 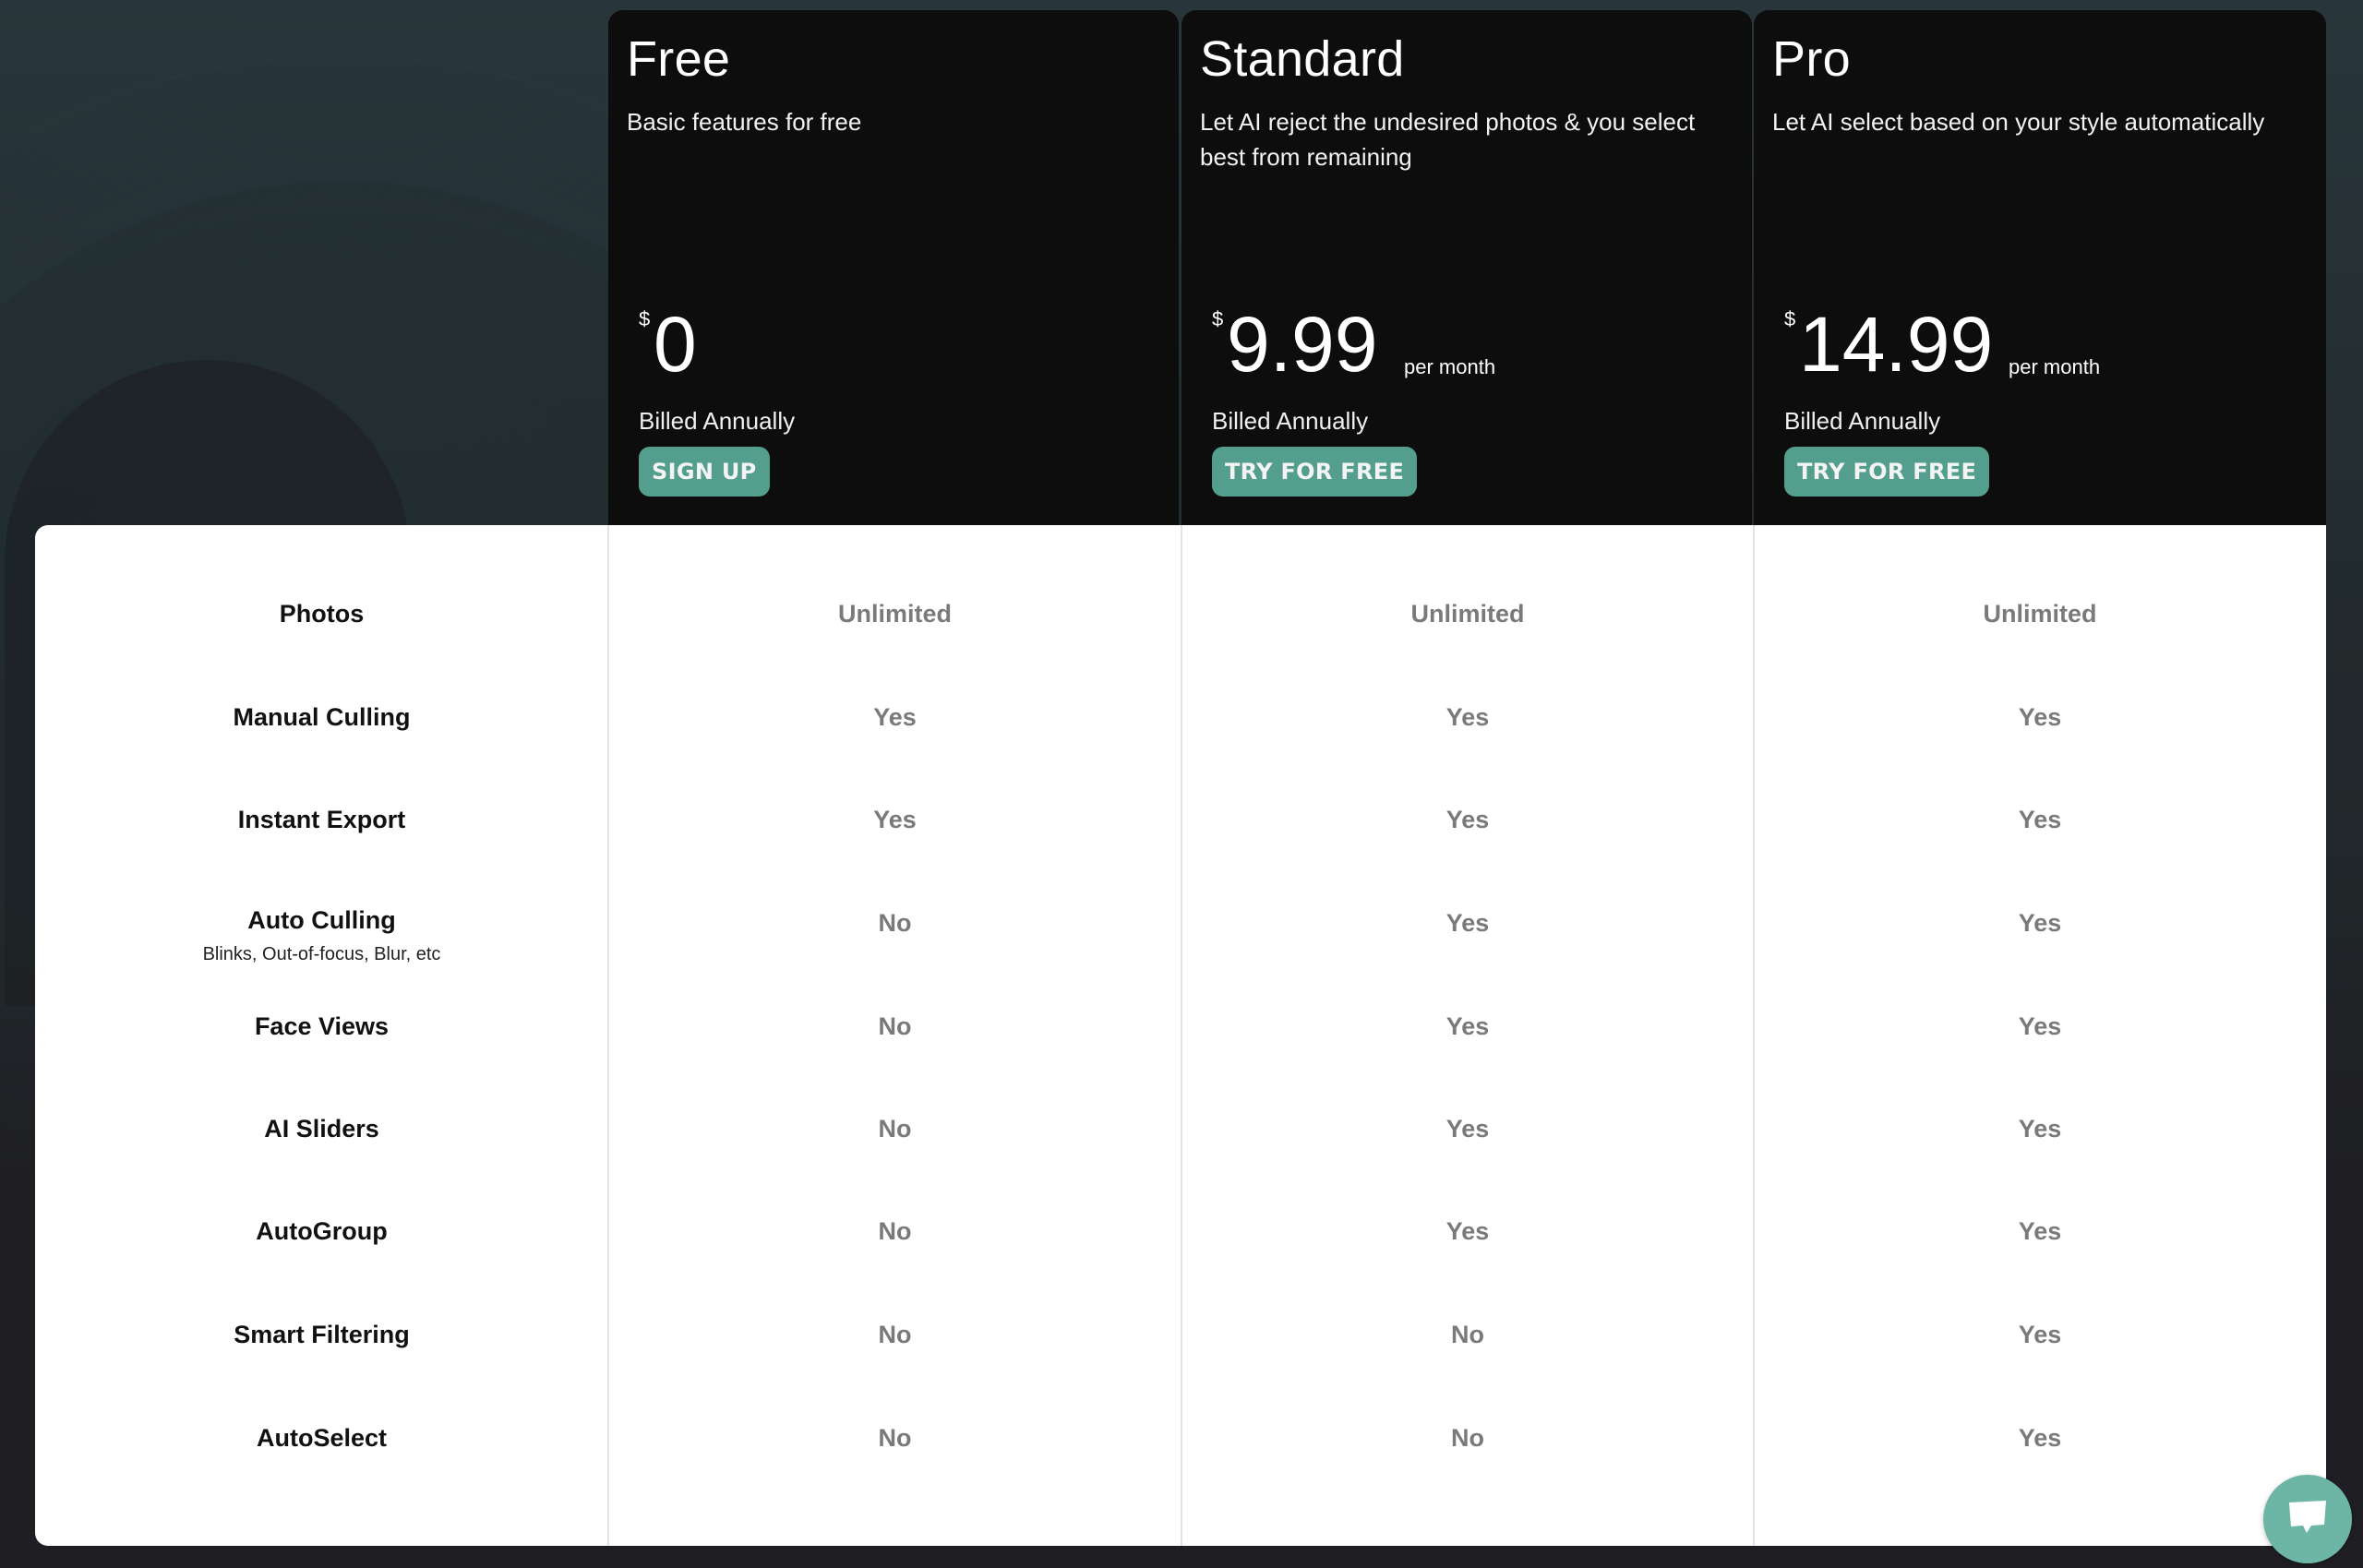 What do you see at coordinates (679, 59) in the screenshot?
I see `plan-name: Free` at bounding box center [679, 59].